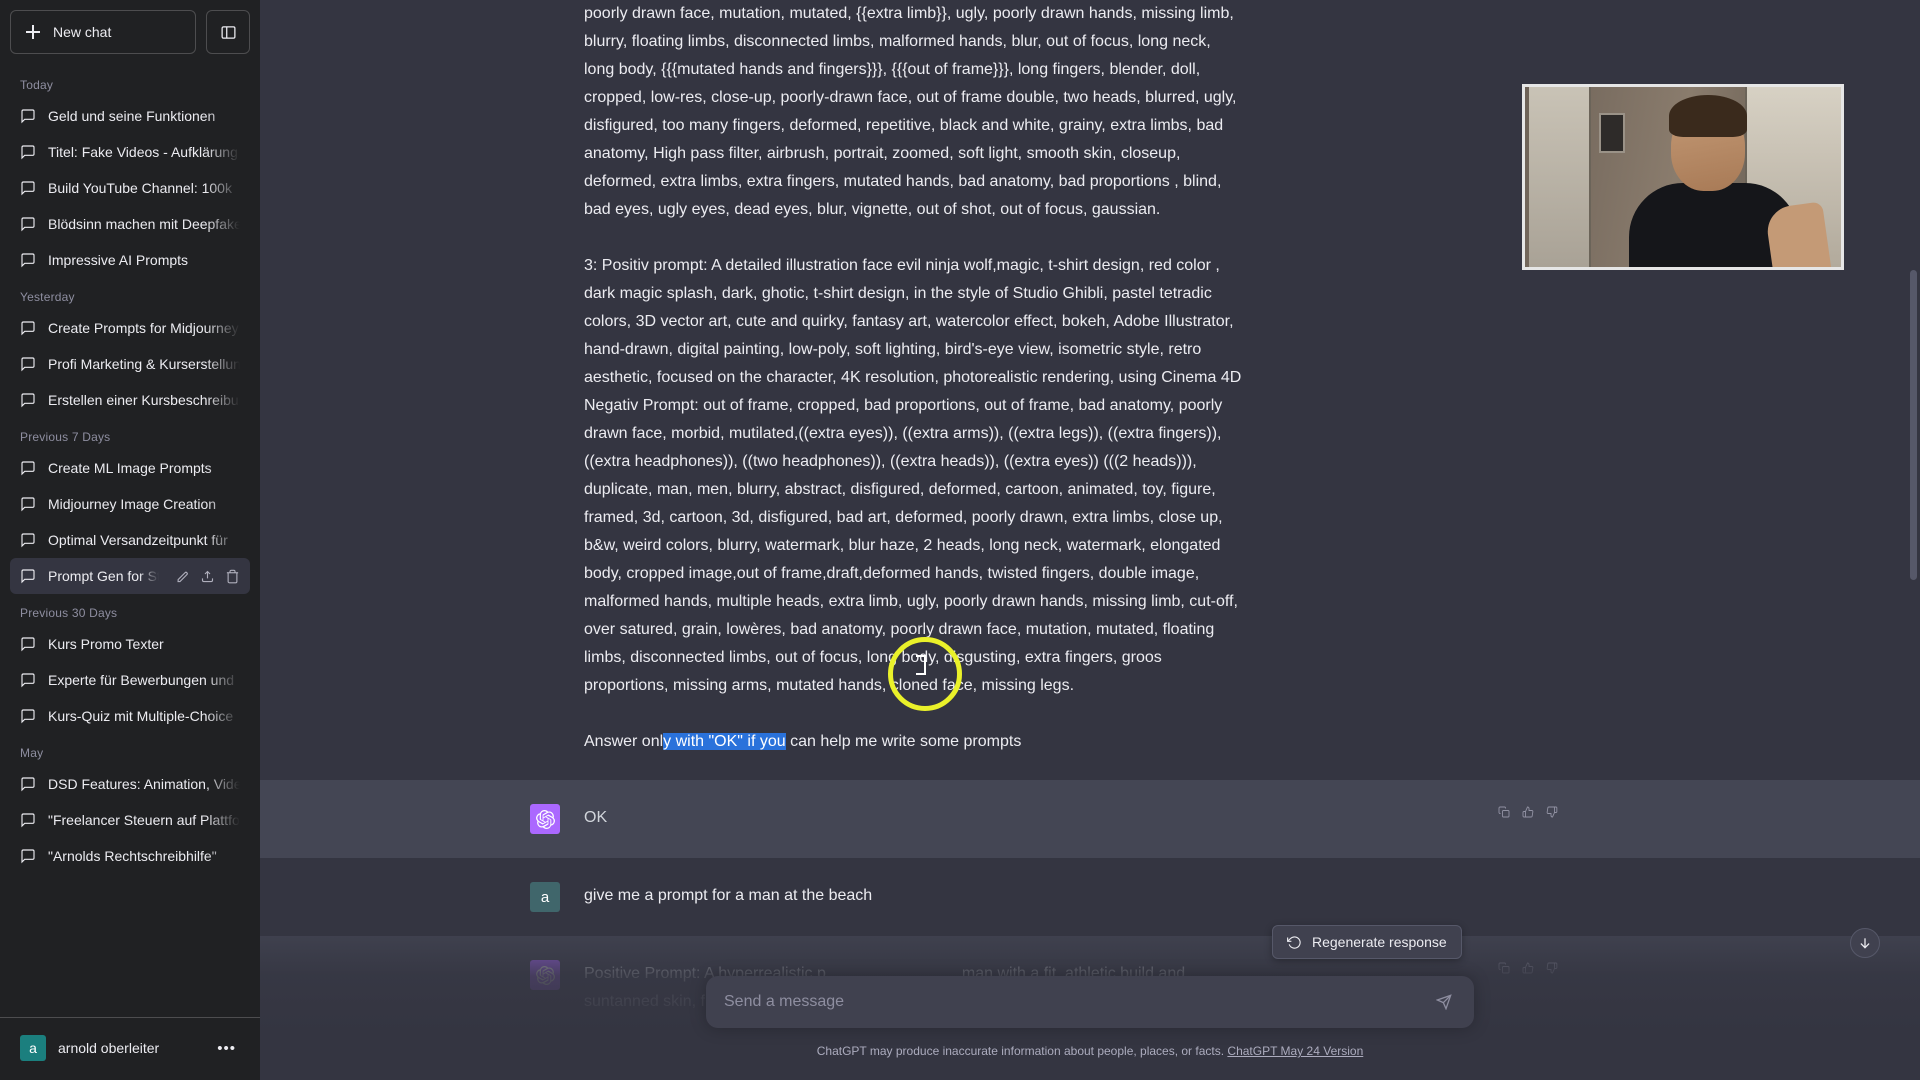 The image size is (1920, 1080). What do you see at coordinates (82, 32) in the screenshot?
I see `new-chat-label: New chat` at bounding box center [82, 32].